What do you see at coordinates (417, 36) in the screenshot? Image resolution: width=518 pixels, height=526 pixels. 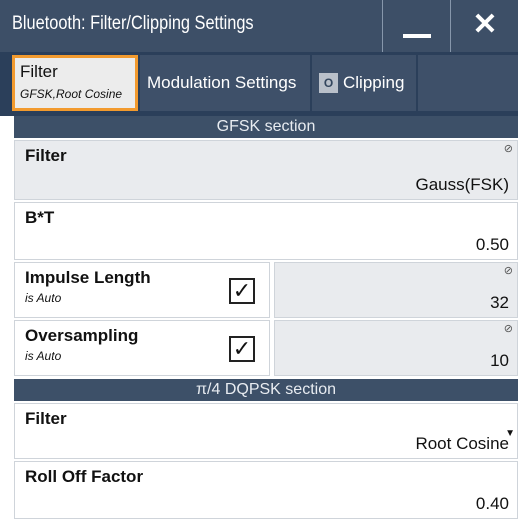 I see `minimize-icon` at bounding box center [417, 36].